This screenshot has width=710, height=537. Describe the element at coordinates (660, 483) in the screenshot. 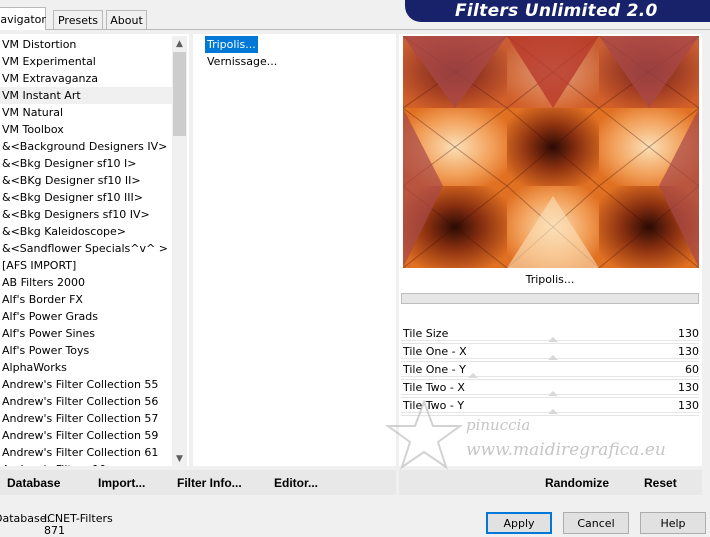

I see `reset-button: Reset` at that location.